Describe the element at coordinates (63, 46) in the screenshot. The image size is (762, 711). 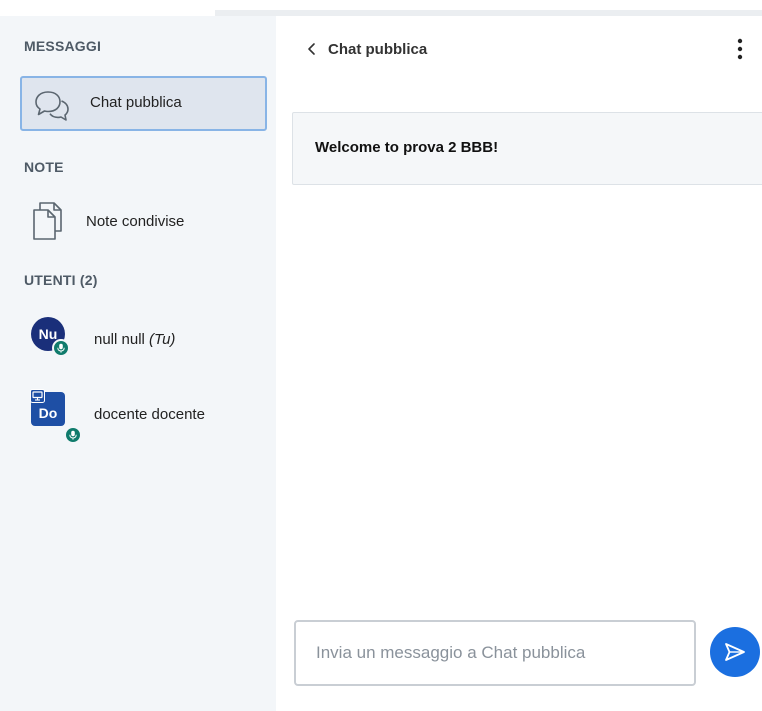
I see `messages-section-title: MESSAGGI` at that location.